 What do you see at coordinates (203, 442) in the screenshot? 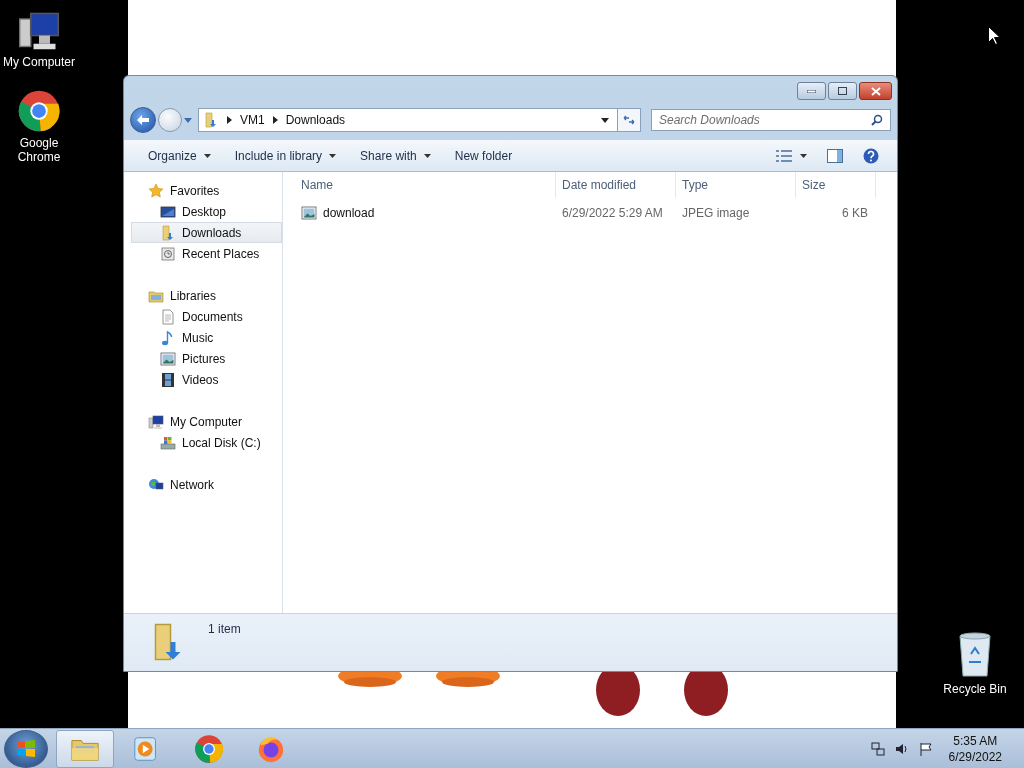
I see `nav-item: Local Disk (C:)` at bounding box center [203, 442].